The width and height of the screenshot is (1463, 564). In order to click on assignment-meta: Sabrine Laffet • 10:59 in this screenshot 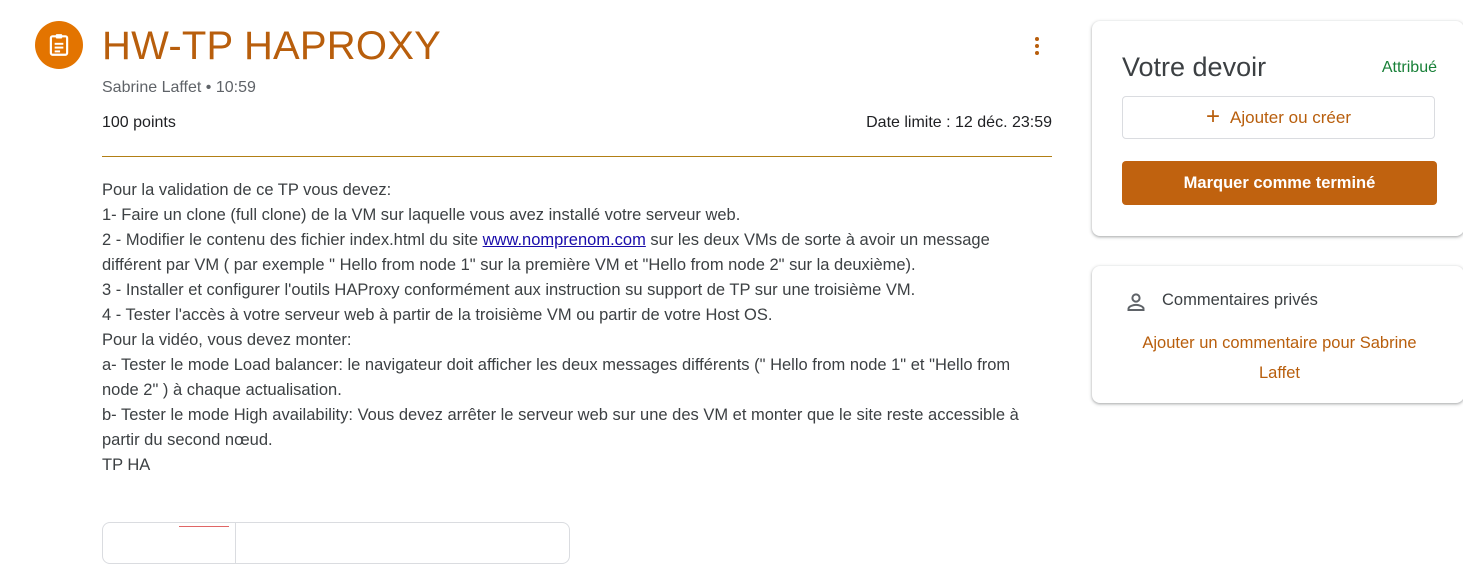, I will do `click(179, 88)`.